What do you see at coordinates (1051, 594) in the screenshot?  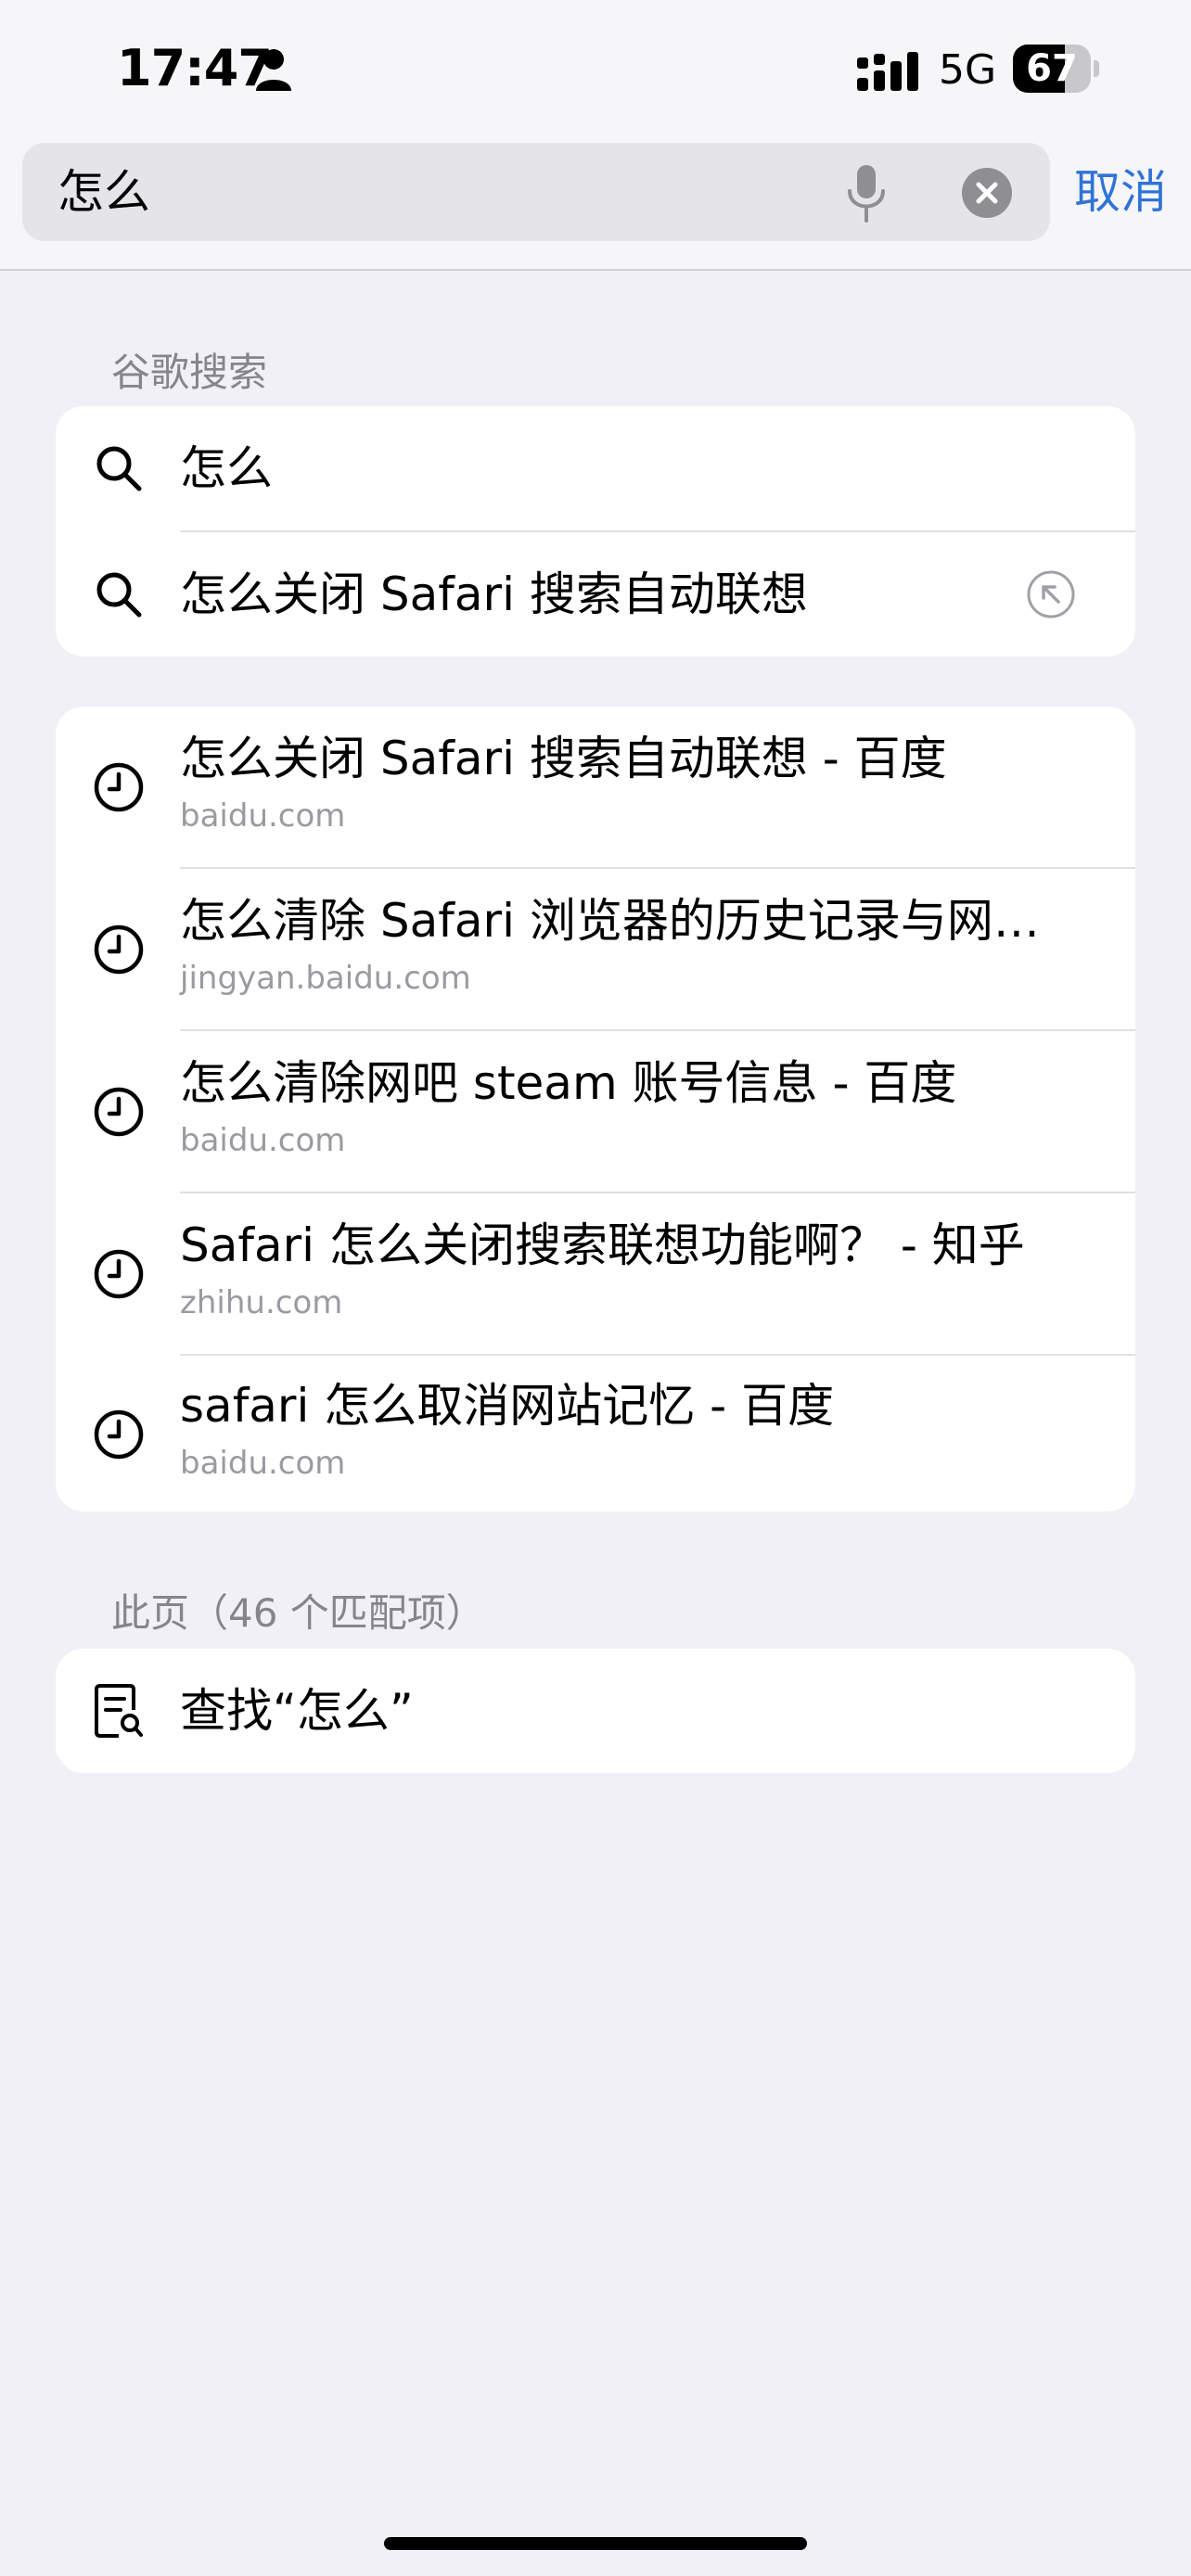 I see `arrow-up-left-icon` at bounding box center [1051, 594].